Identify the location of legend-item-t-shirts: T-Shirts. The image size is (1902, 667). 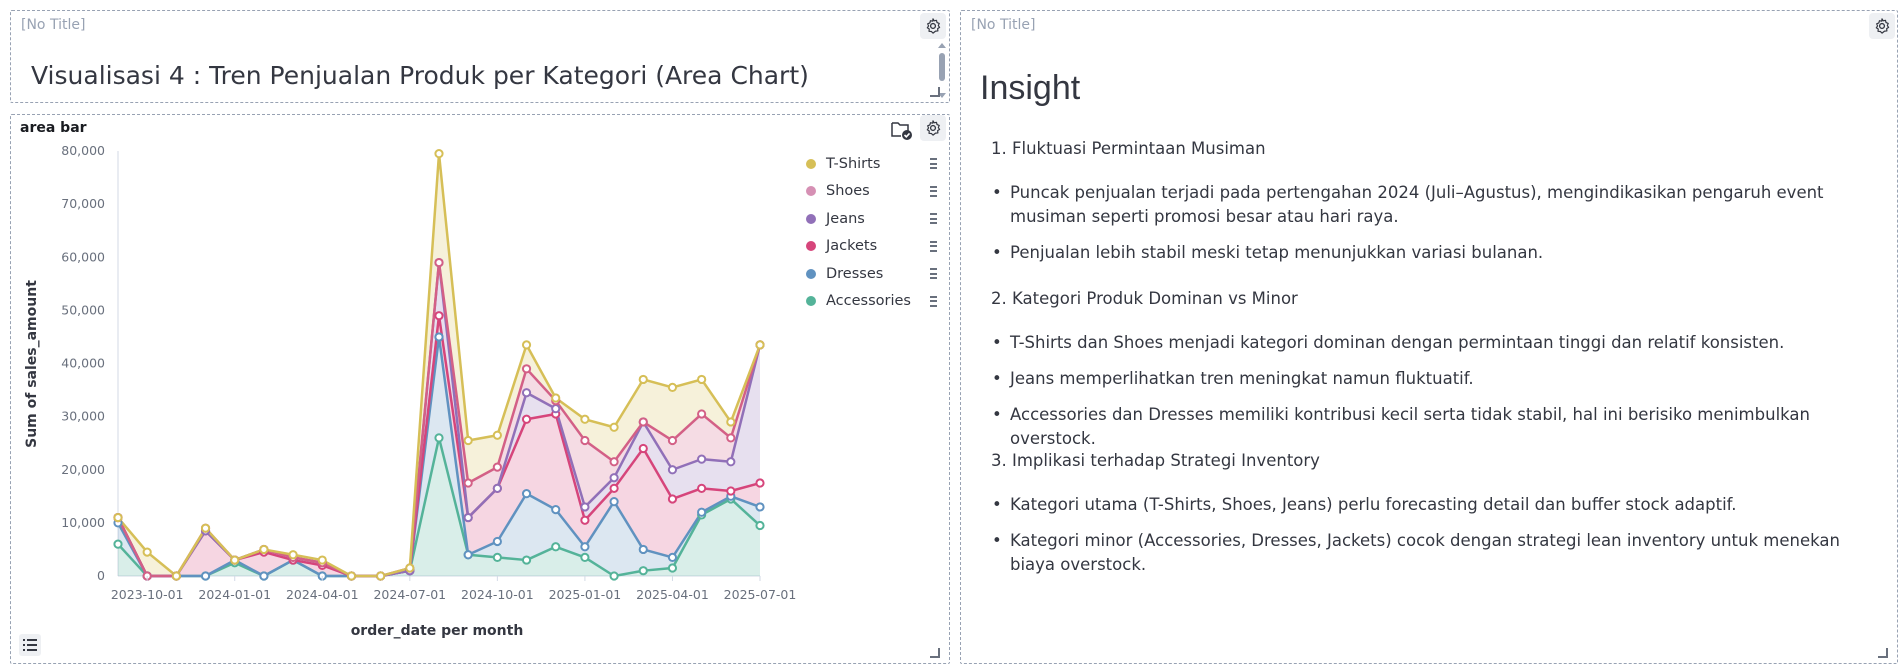
(865, 164).